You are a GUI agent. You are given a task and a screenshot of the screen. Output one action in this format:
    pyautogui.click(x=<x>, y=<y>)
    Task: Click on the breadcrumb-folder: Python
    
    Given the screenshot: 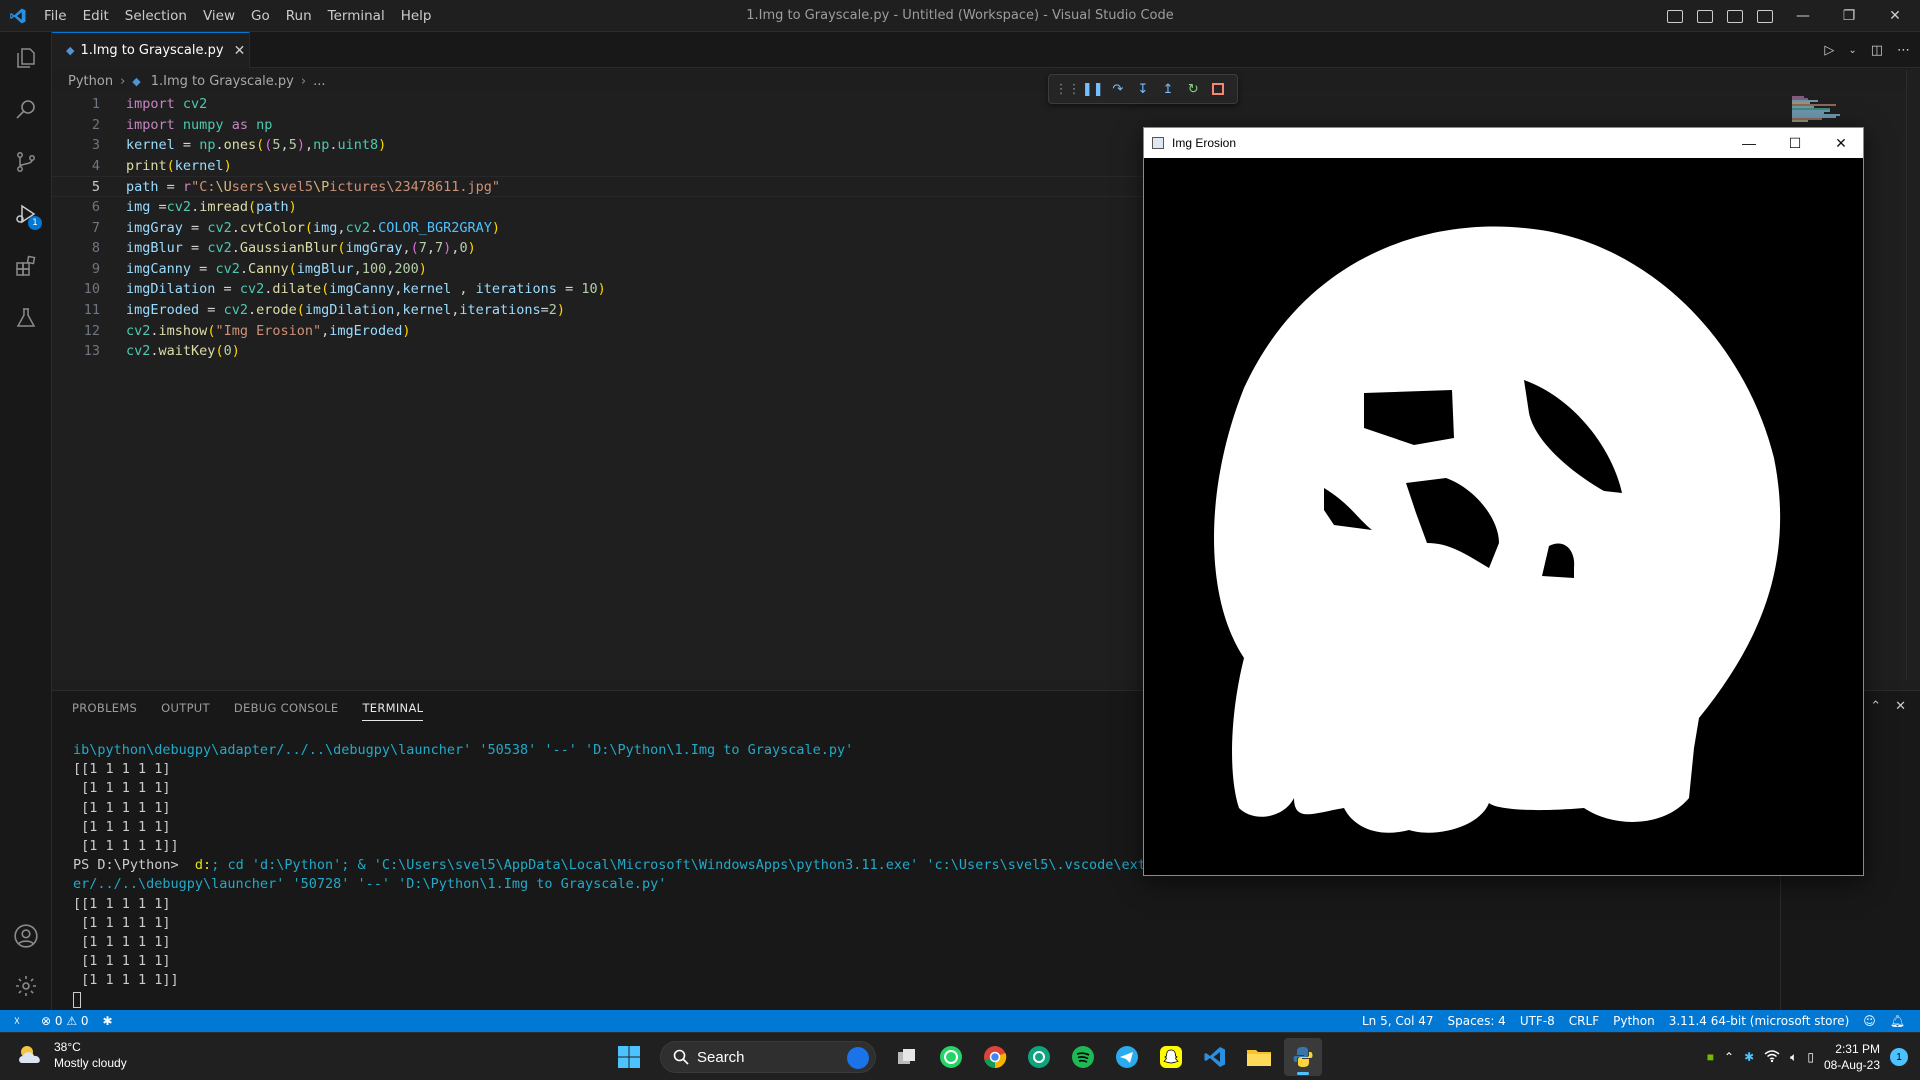 What is the action you would take?
    pyautogui.click(x=90, y=81)
    